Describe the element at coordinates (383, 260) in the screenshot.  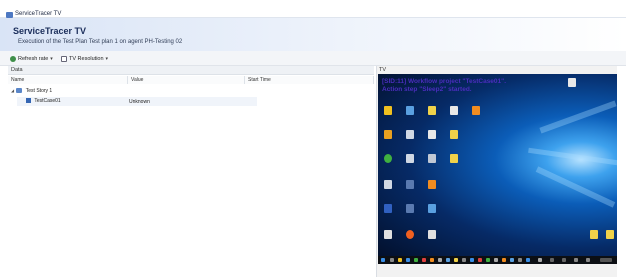
I see `start-icon` at that location.